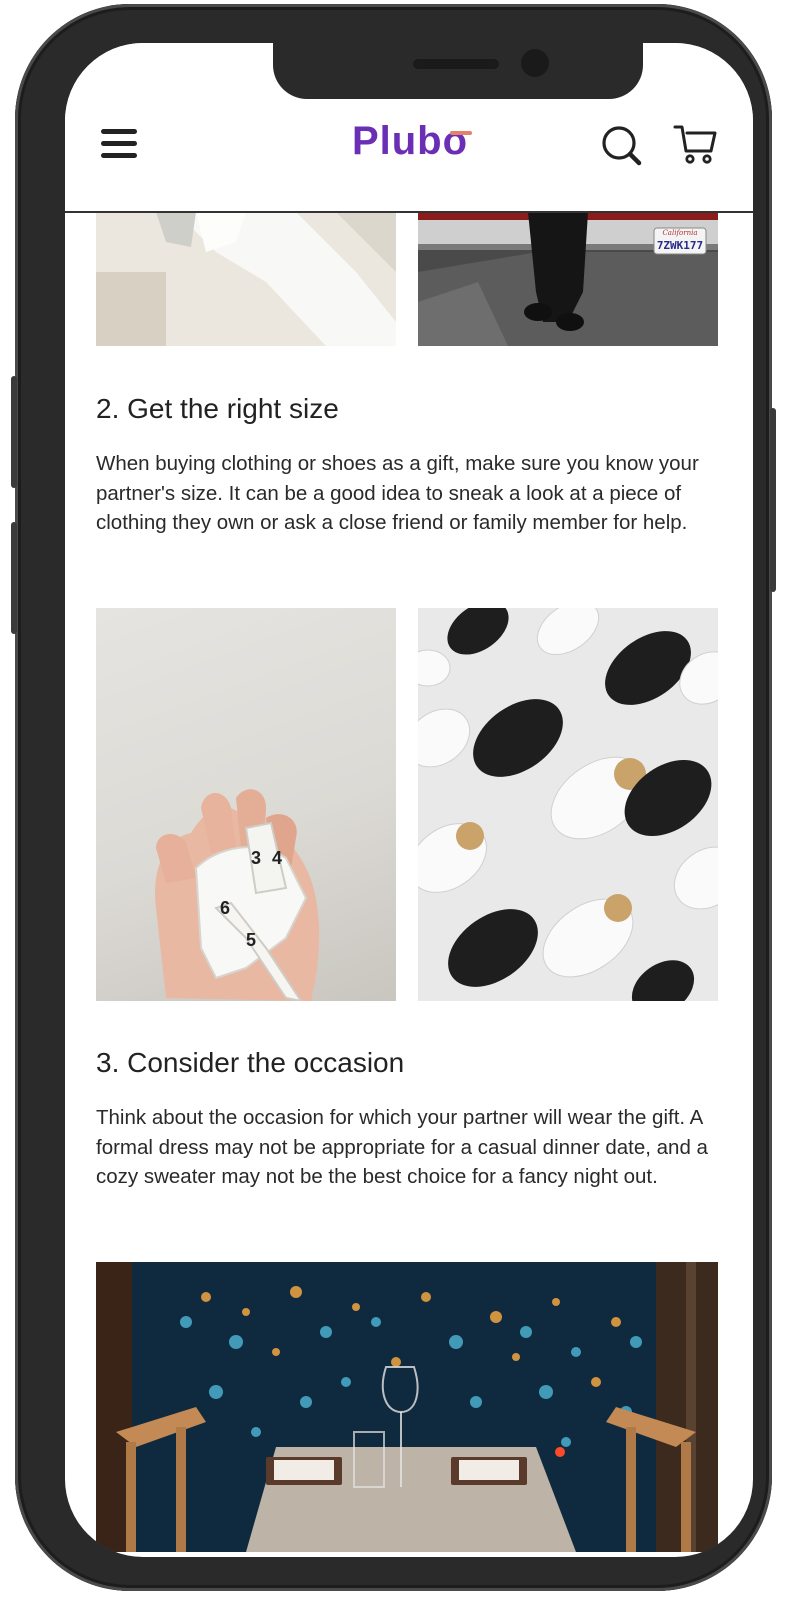 This screenshot has height=1599, width=799. Describe the element at coordinates (225, 908) in the screenshot. I see `tape-number: 6` at that location.